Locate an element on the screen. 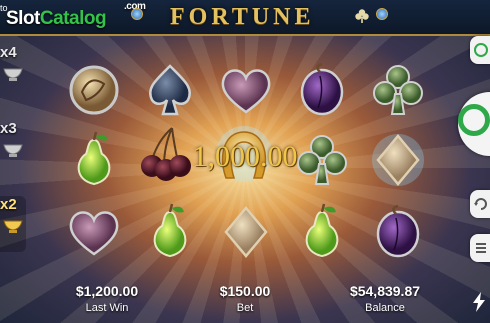 The width and height of the screenshot is (490, 323). reel-symbol-coin is located at coordinates (94, 90).